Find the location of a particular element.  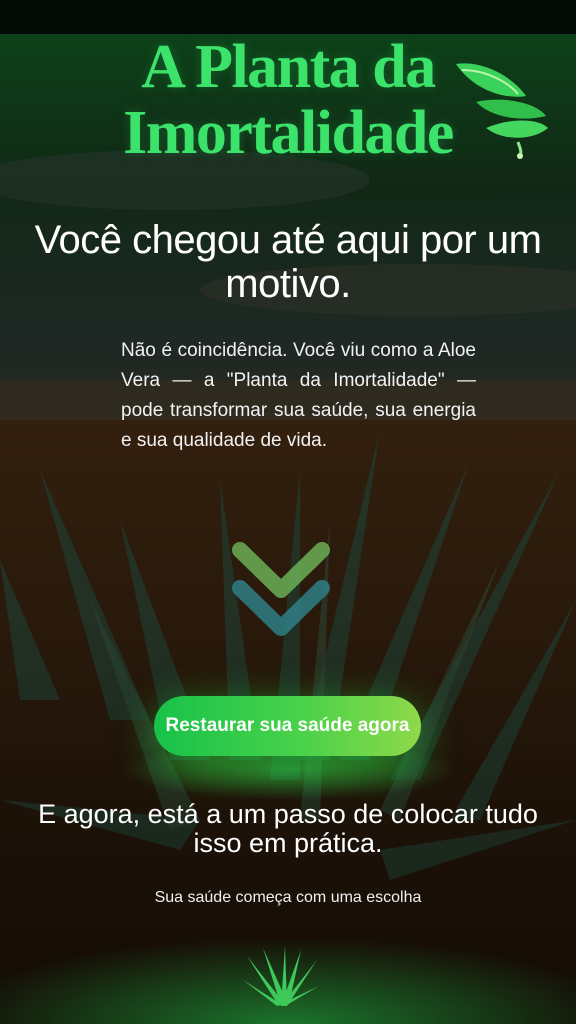

double-chevron-down-icon is located at coordinates (281, 589).